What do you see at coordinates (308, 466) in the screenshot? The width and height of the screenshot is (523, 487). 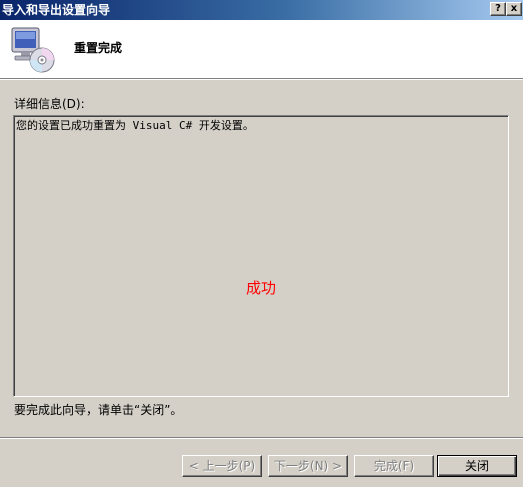 I see `next-button: 下一步(N) >` at bounding box center [308, 466].